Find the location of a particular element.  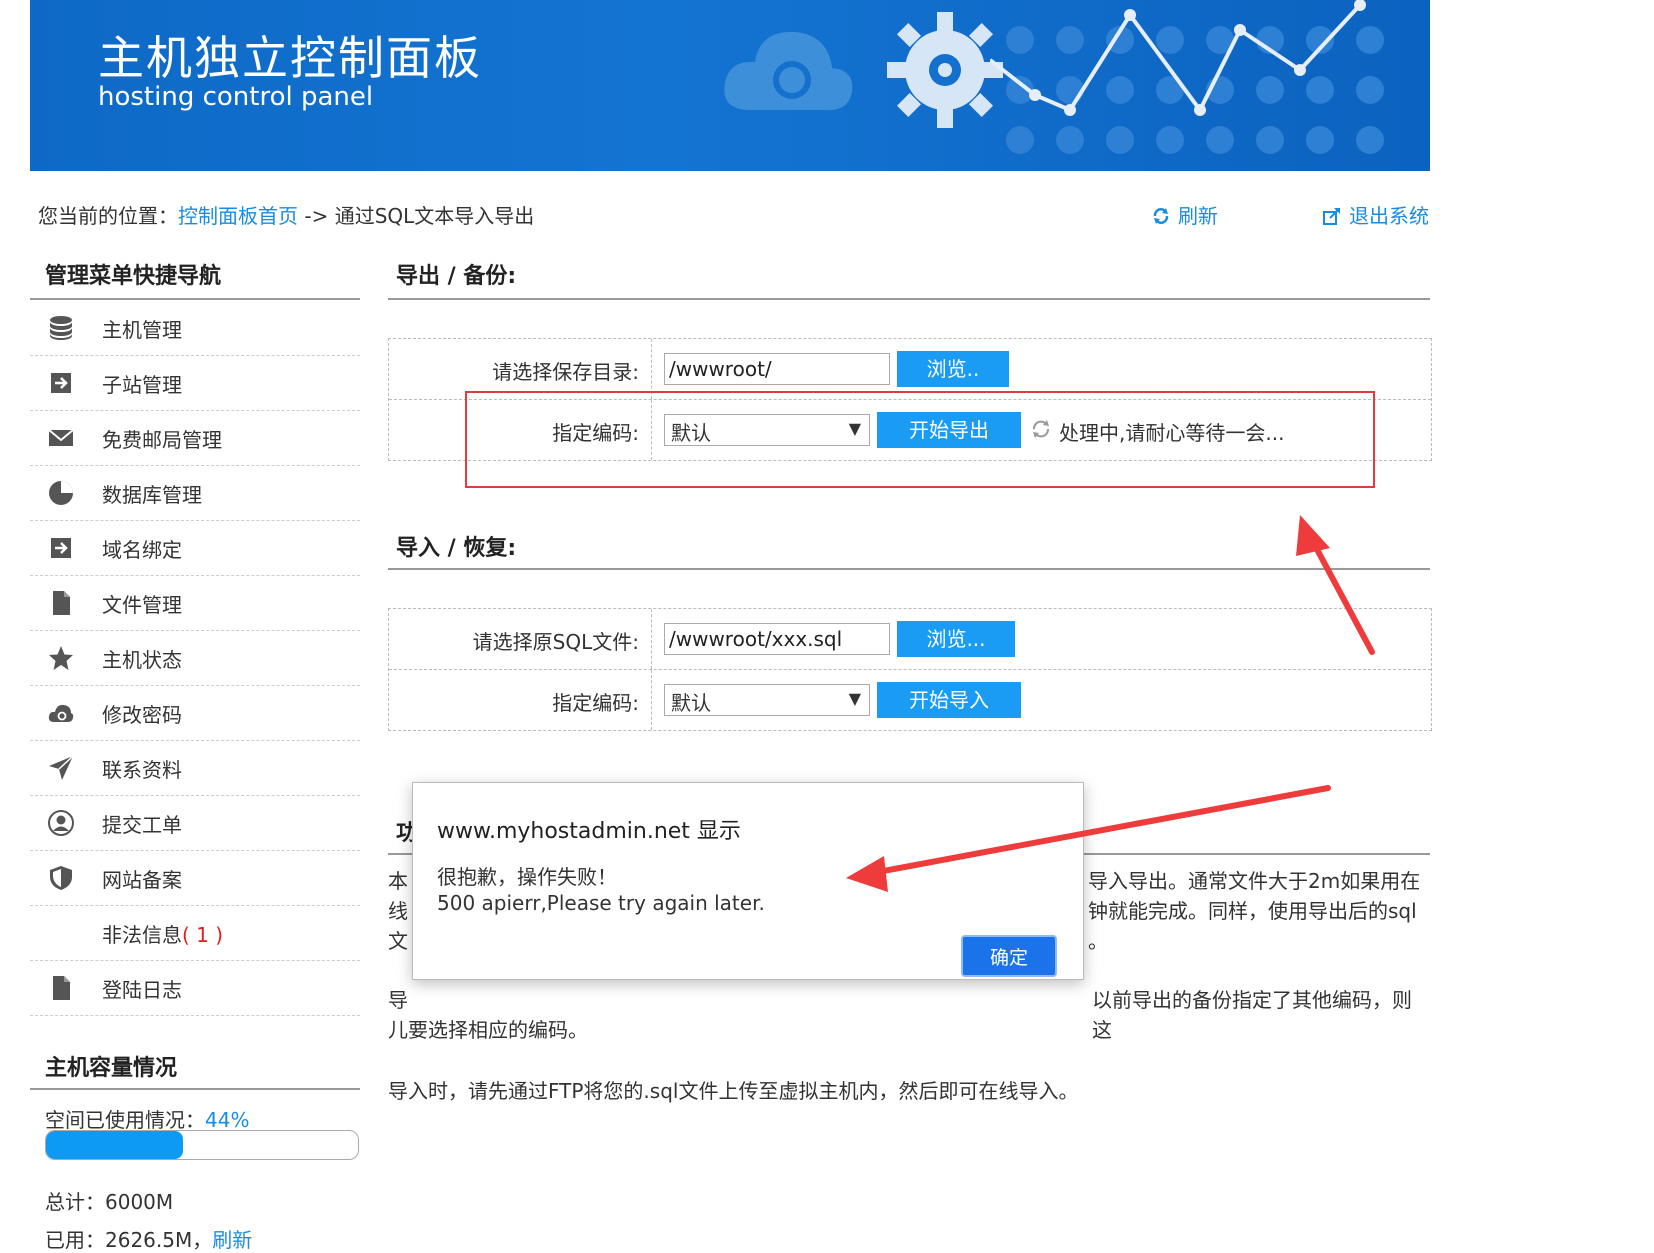

start-import-button: 开始导入 is located at coordinates (949, 700).